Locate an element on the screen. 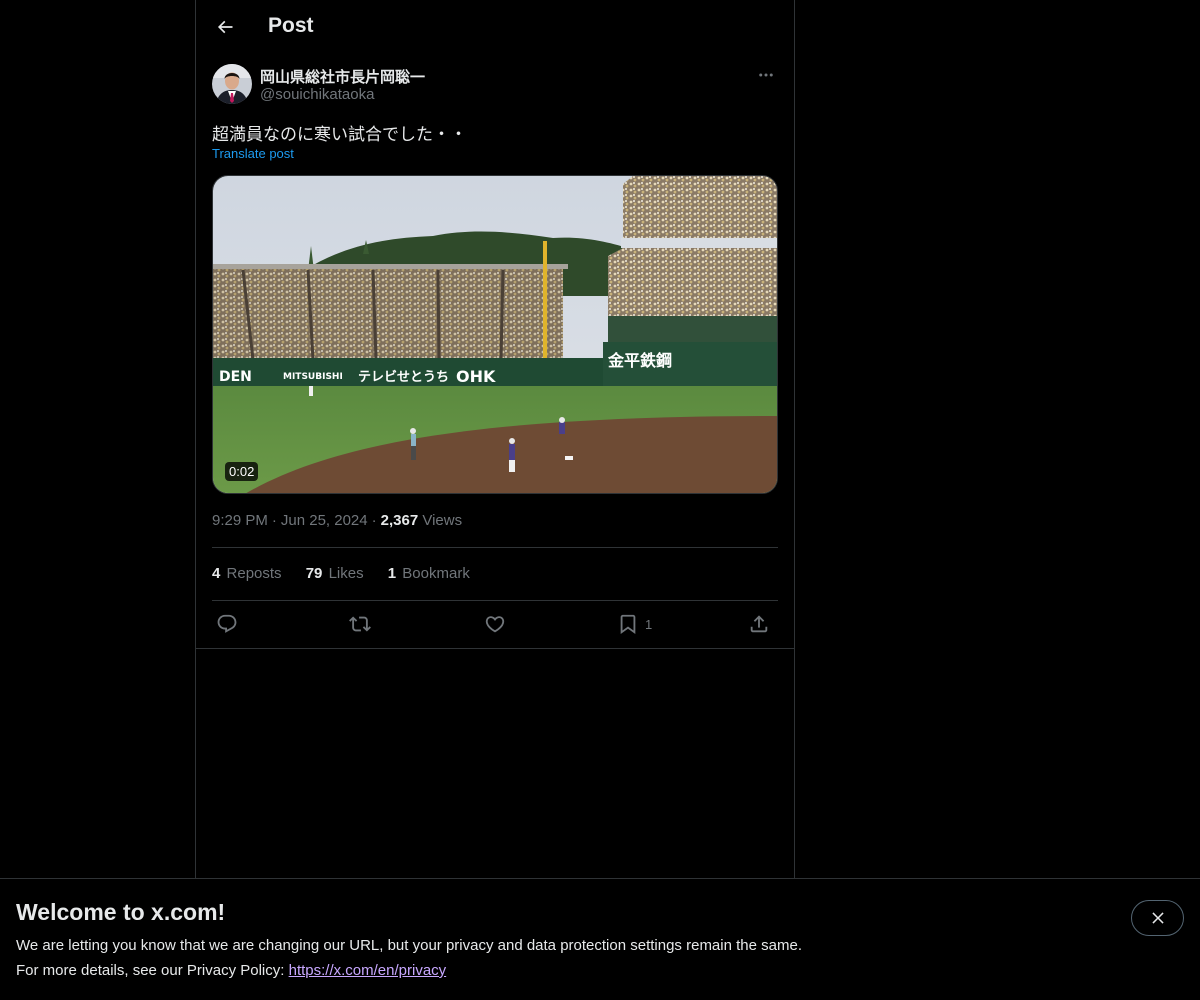 The width and height of the screenshot is (1200, 1000). post-actions: 1 is located at coordinates (495, 624).